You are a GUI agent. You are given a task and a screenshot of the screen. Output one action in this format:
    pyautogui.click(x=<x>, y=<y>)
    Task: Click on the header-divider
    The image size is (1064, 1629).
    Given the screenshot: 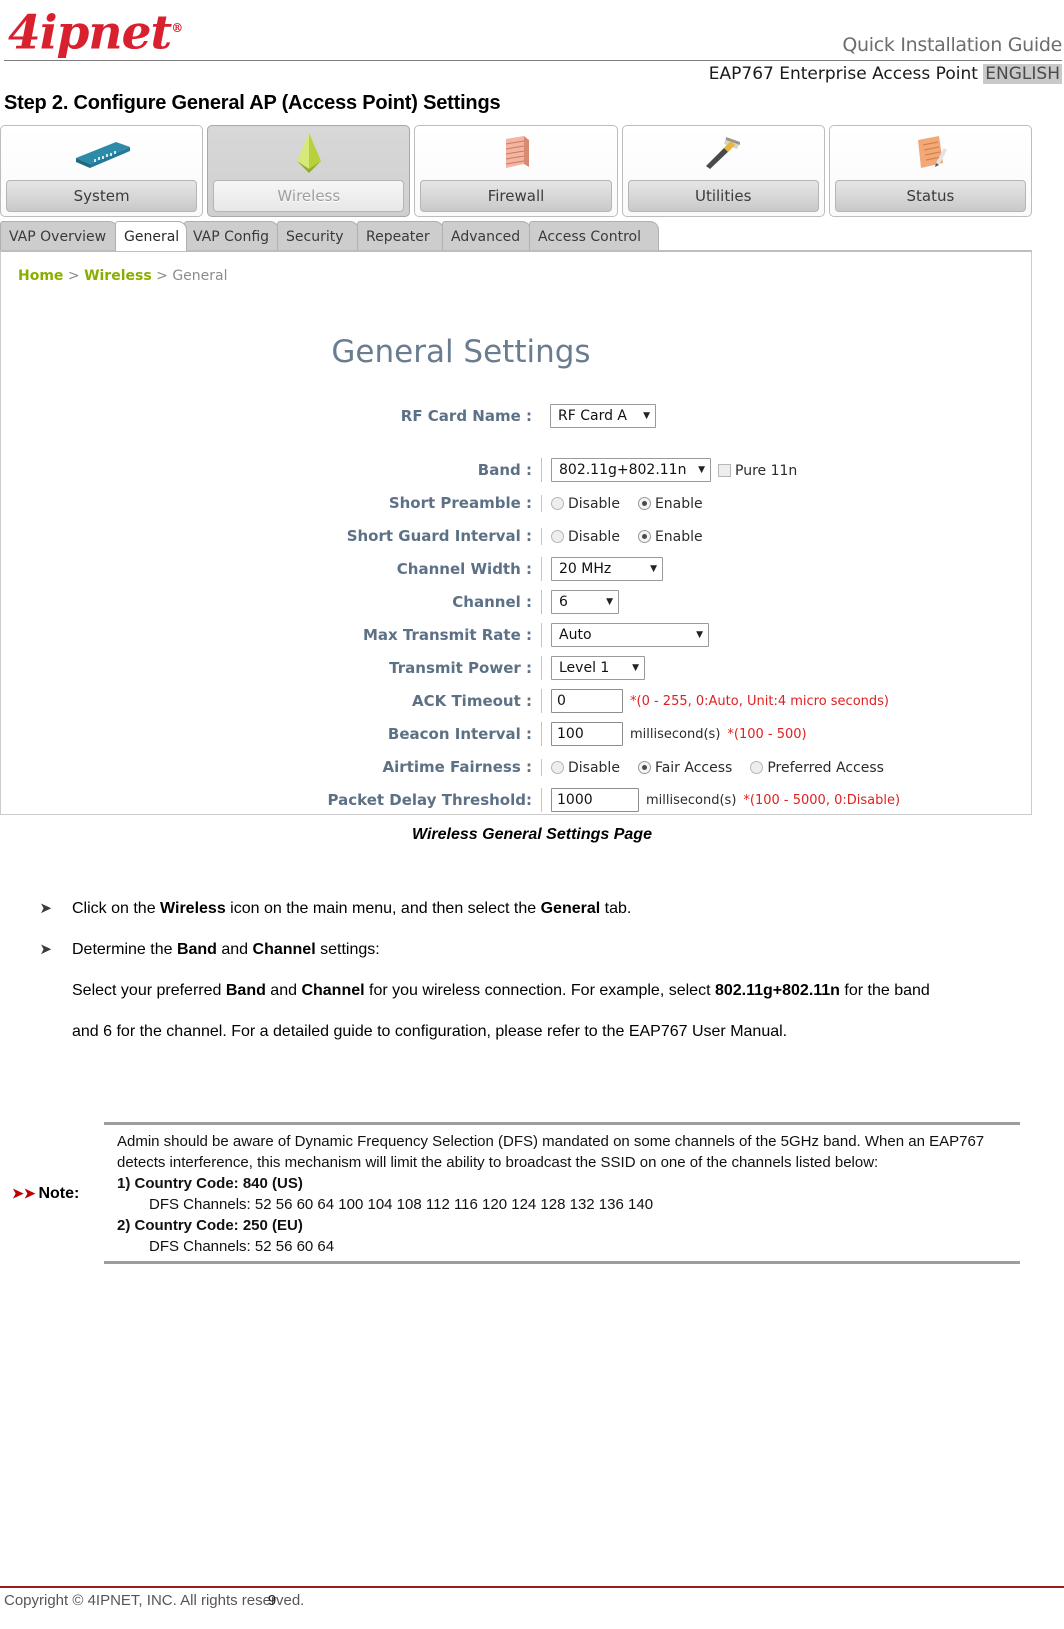 What is the action you would take?
    pyautogui.click(x=533, y=60)
    